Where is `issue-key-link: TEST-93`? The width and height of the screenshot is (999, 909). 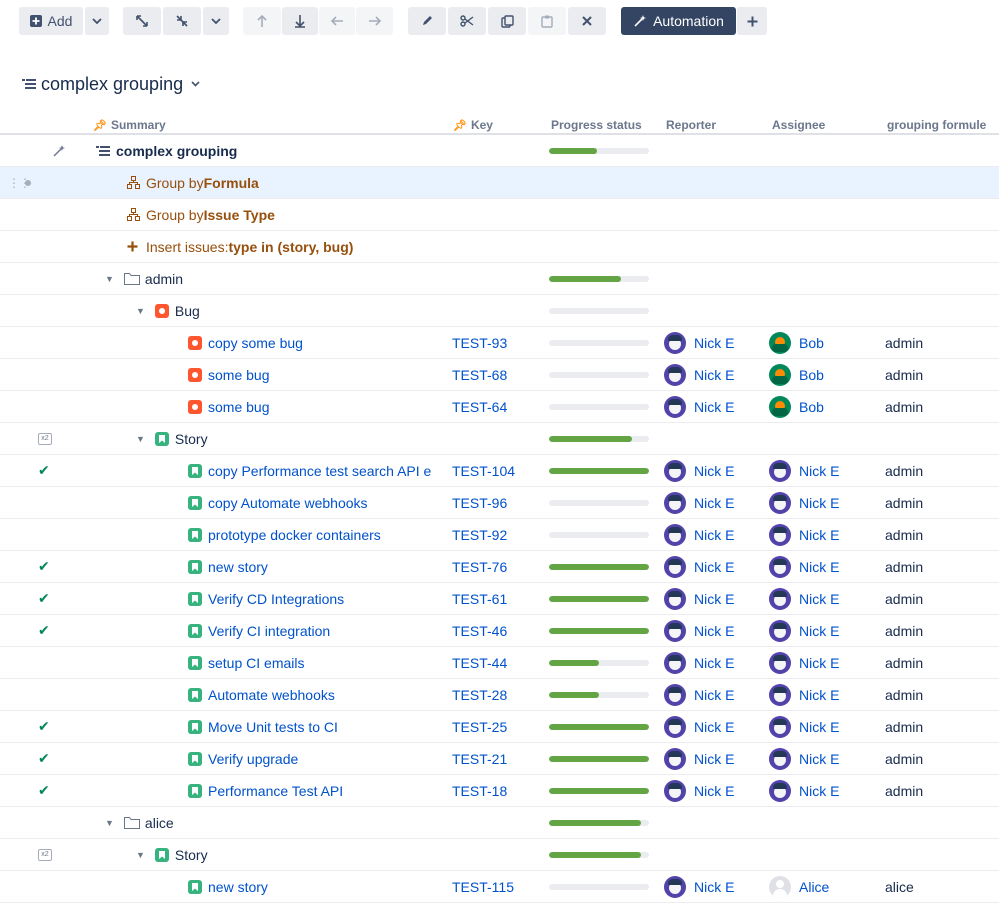
issue-key-link: TEST-93 is located at coordinates (479, 343).